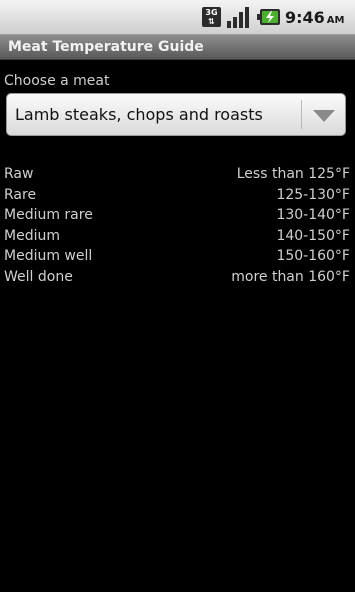 The height and width of the screenshot is (592, 355). What do you see at coordinates (313, 215) in the screenshot?
I see `temperature-range: 130-140°F` at bounding box center [313, 215].